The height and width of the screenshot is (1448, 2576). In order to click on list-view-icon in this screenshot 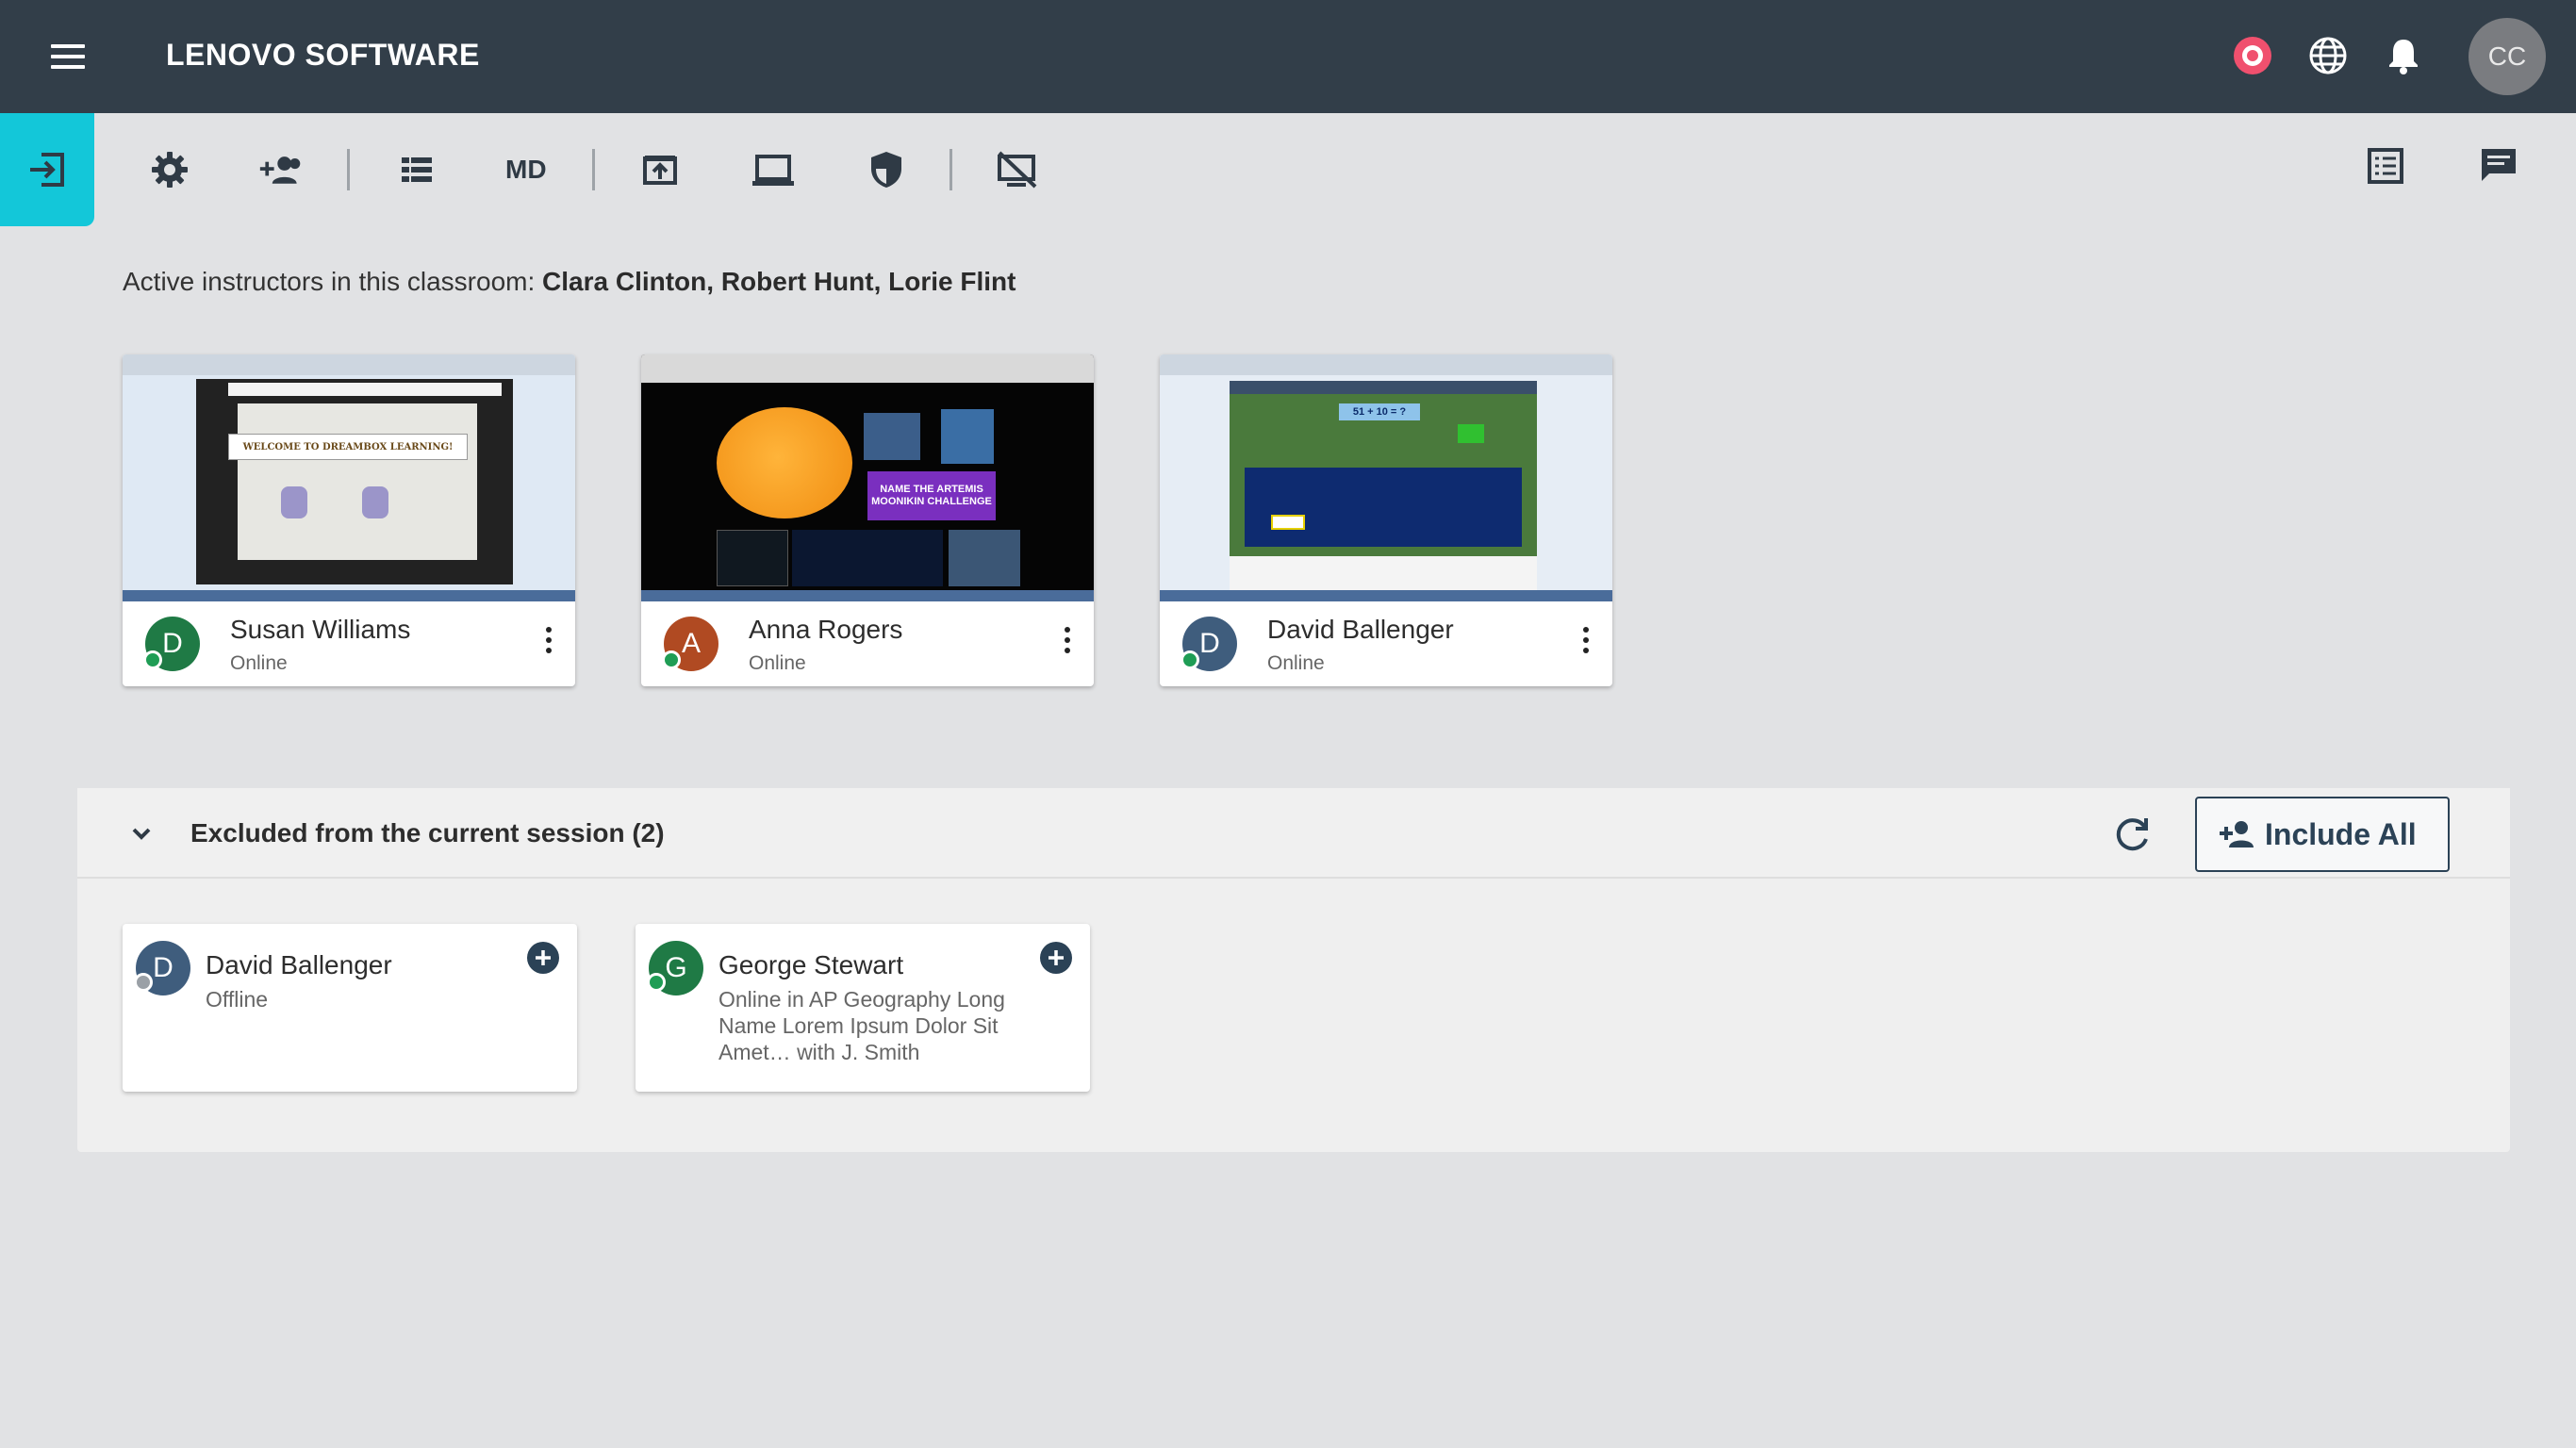, I will do `click(417, 169)`.